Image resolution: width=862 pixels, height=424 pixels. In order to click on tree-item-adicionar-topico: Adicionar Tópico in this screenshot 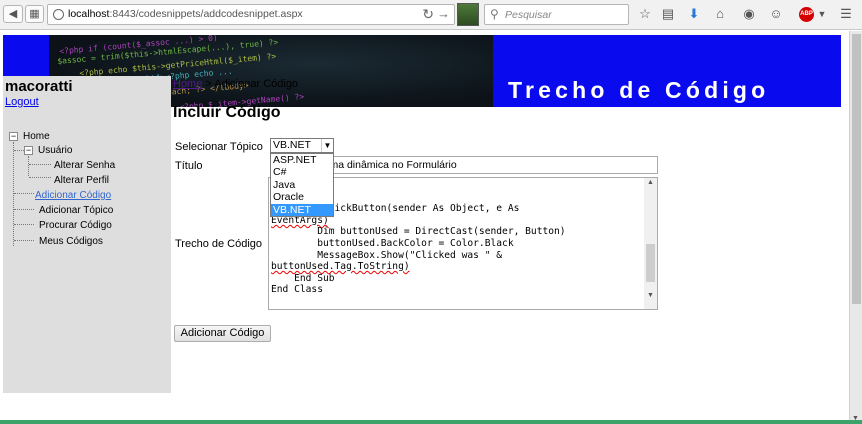, I will do `click(76, 210)`.